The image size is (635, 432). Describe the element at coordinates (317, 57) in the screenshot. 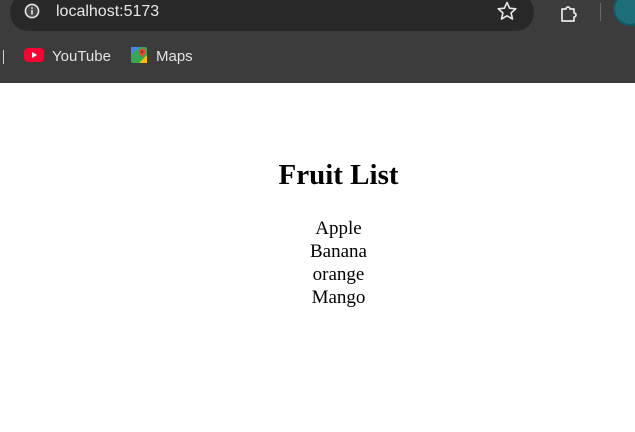

I see `bookmarks-bar: YouTube Maps` at that location.